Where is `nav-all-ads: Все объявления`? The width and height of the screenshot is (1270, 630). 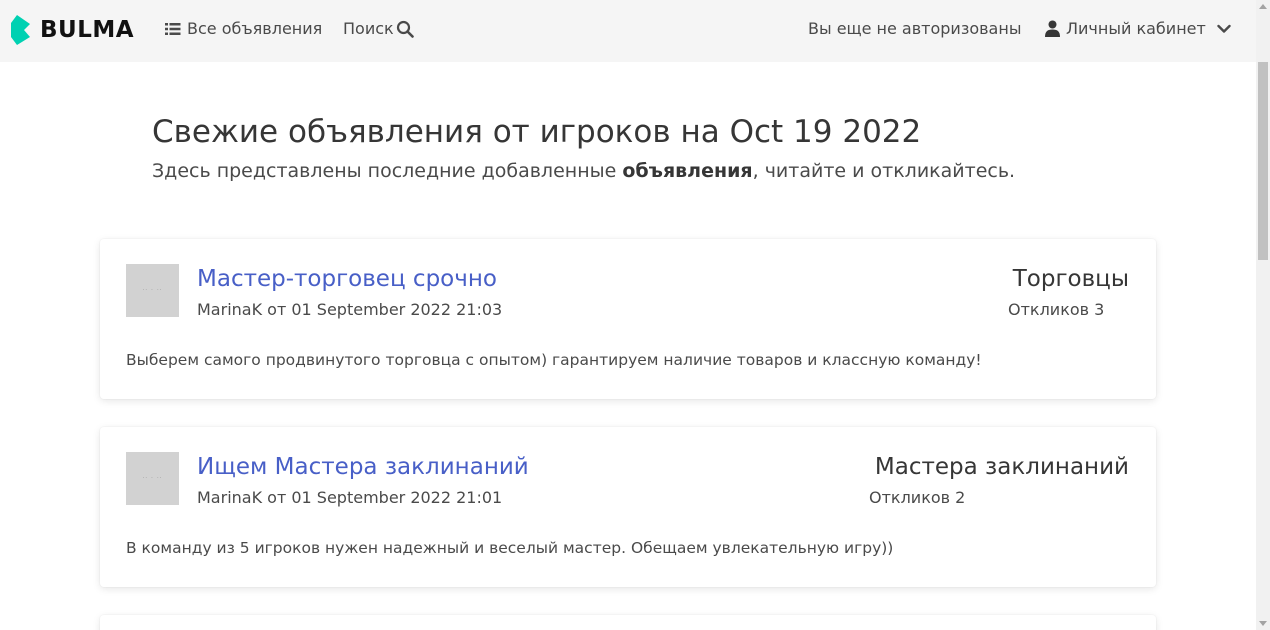 nav-all-ads: Все объявления is located at coordinates (243, 28).